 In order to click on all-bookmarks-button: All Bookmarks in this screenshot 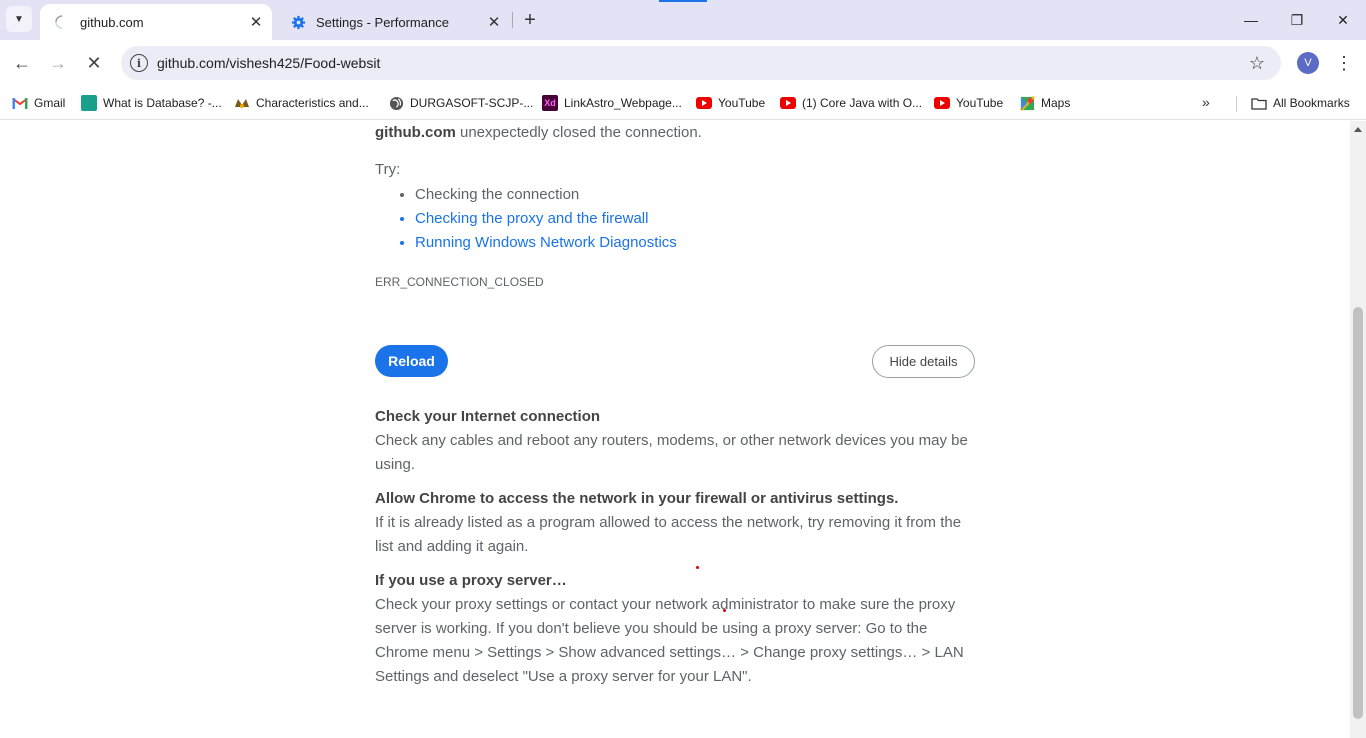, I will do `click(1300, 103)`.